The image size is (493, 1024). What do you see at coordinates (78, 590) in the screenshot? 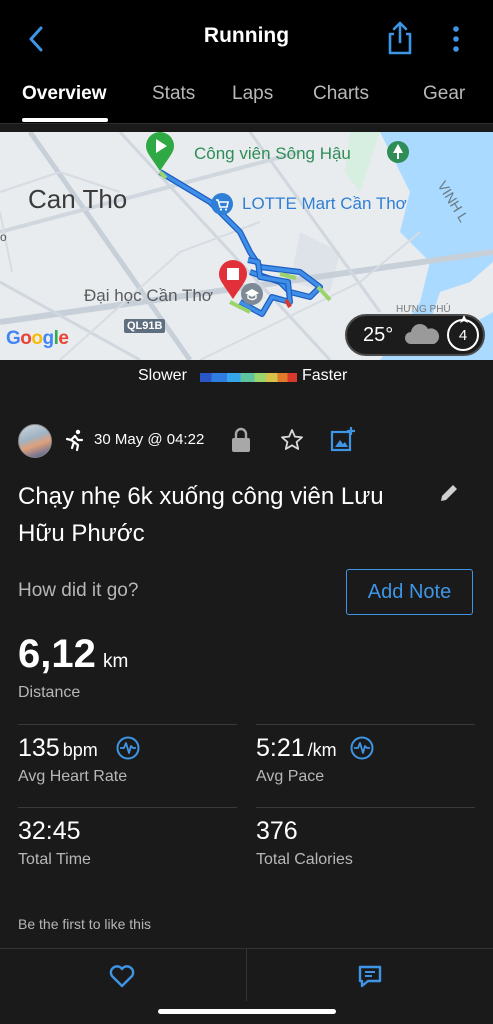
I see `feedback-prompt: How did it go?` at bounding box center [78, 590].